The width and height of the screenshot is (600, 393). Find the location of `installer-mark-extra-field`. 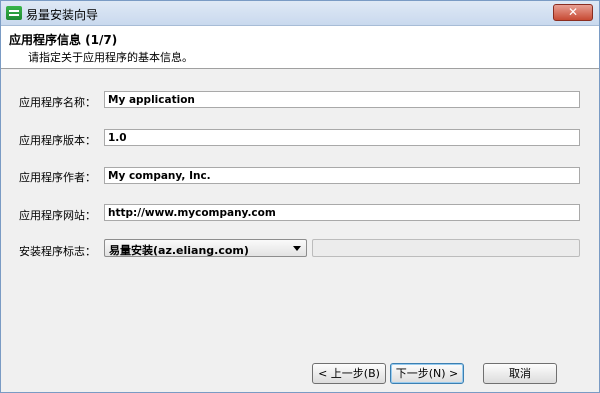

installer-mark-extra-field is located at coordinates (446, 248).